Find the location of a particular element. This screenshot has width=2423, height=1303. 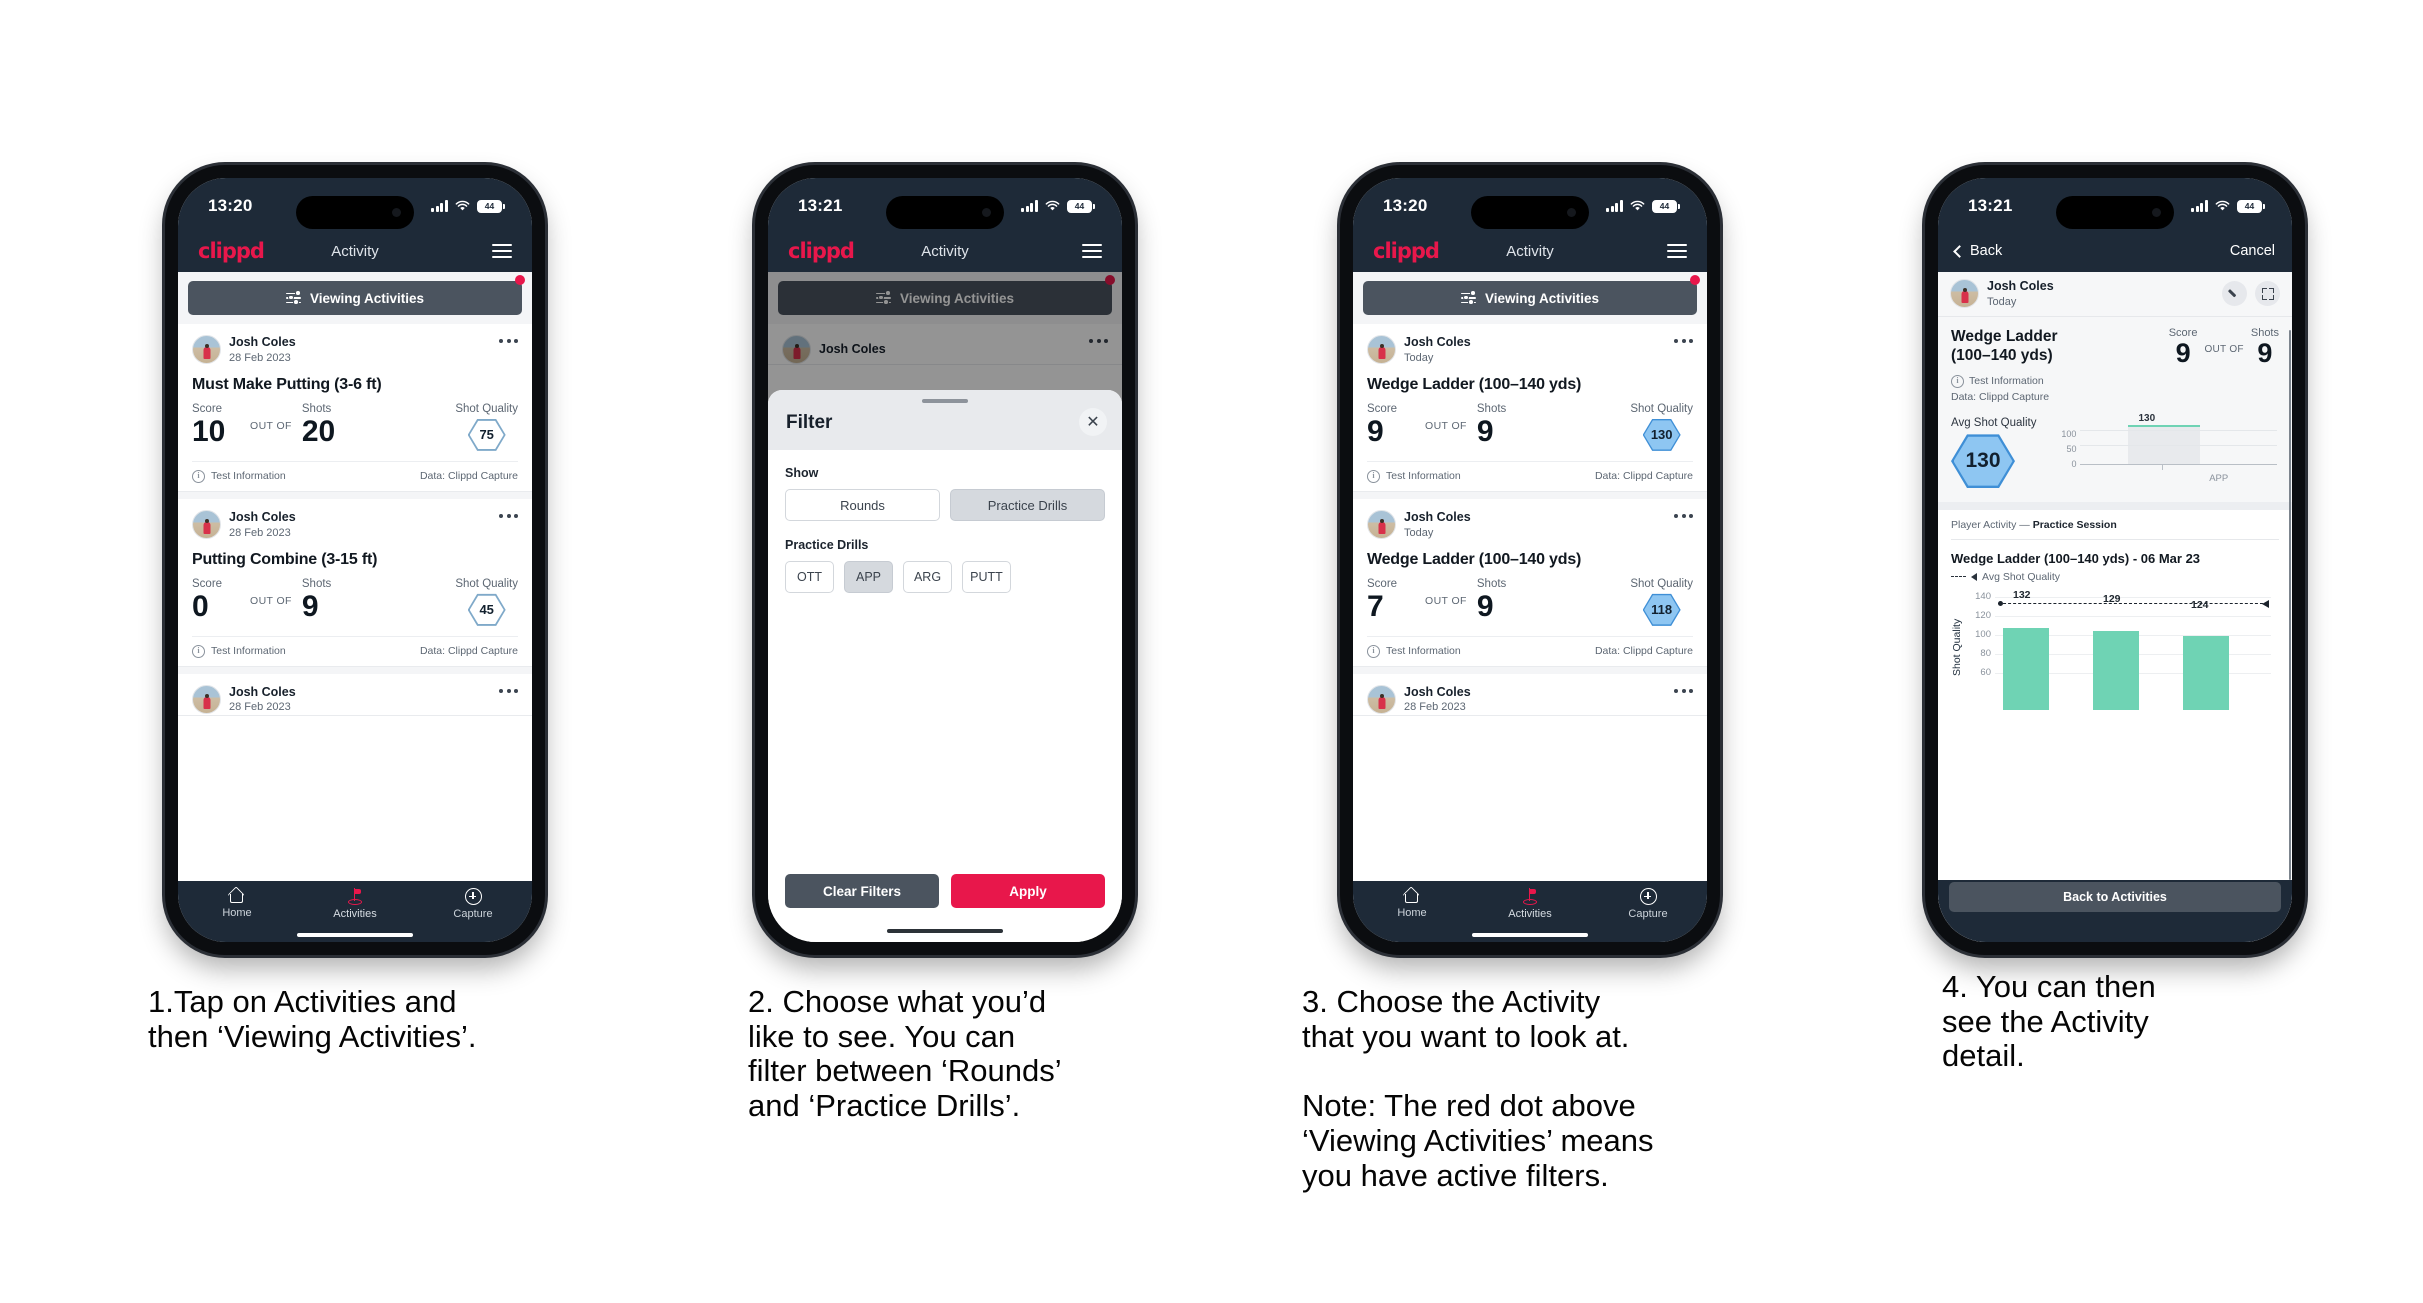

card-metrics: Score 10 OUT OF Shots 20 Shot Quality 75 is located at coordinates (355, 432).